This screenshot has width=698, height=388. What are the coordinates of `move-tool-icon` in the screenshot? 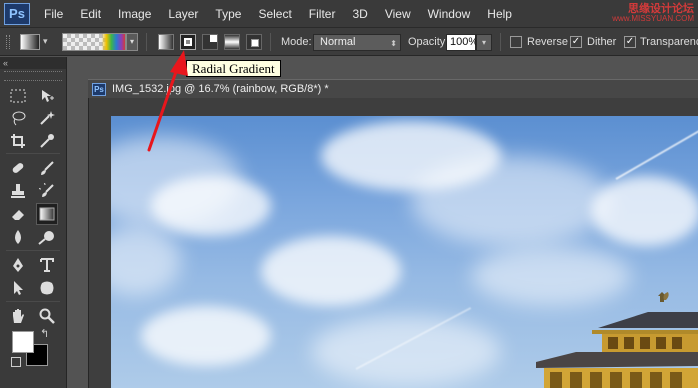 It's located at (47, 96).